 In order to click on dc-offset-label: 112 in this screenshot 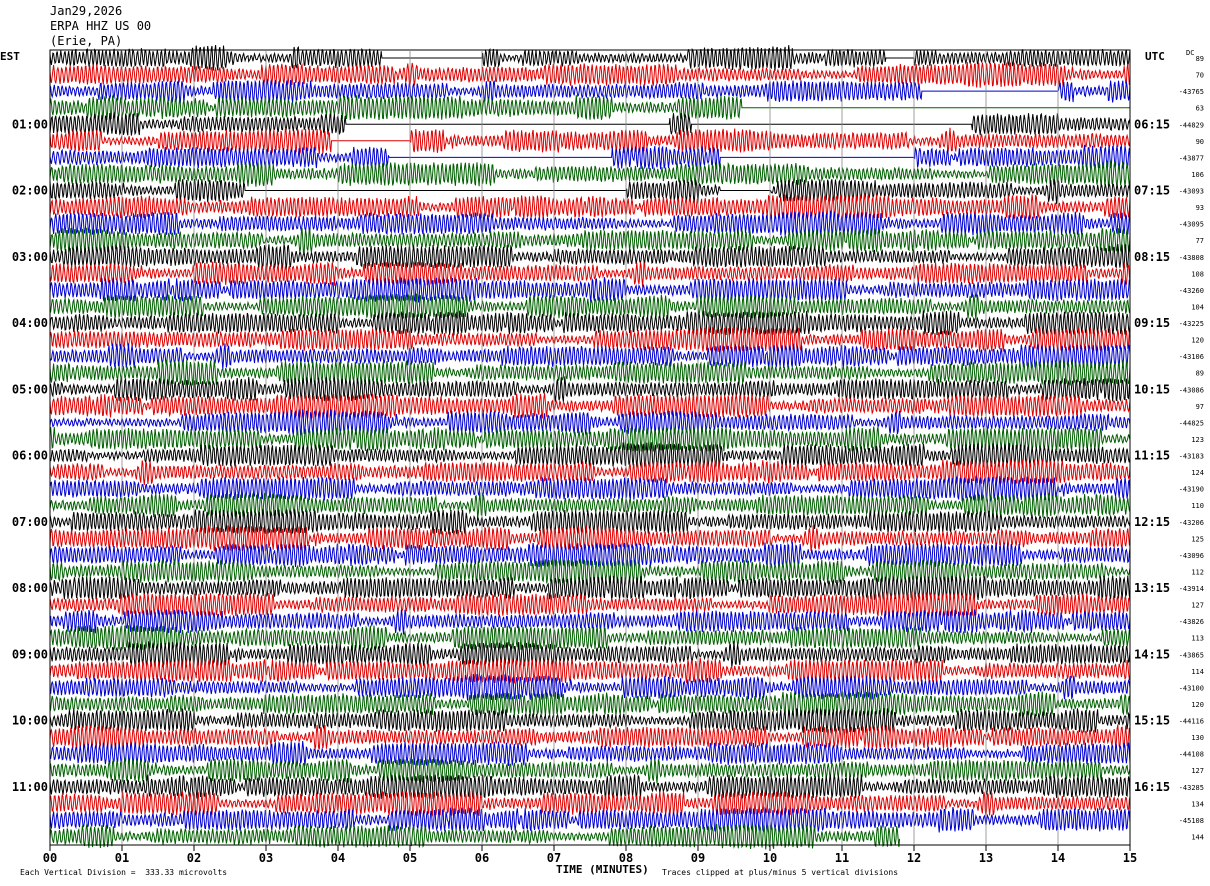, I will do `click(1197, 572)`.